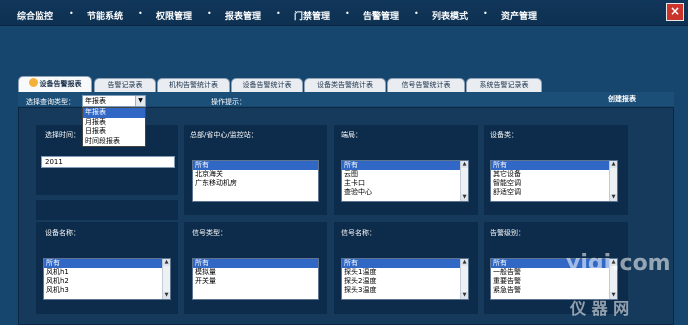 This screenshot has width=688, height=325. I want to click on port-title: 端局：, so click(351, 135).